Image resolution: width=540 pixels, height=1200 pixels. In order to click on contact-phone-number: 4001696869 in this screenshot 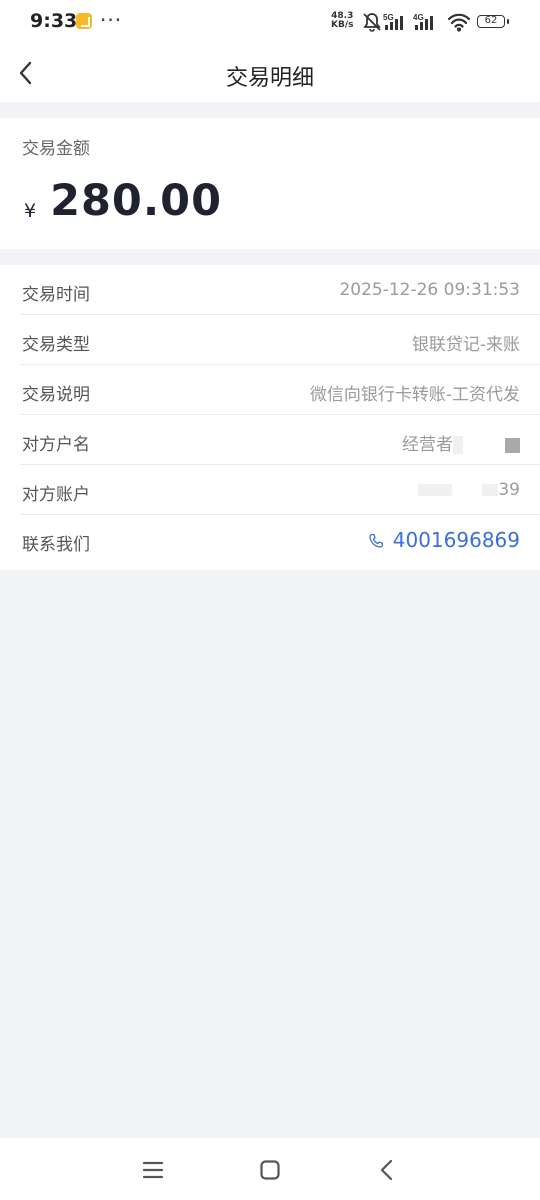, I will do `click(456, 540)`.